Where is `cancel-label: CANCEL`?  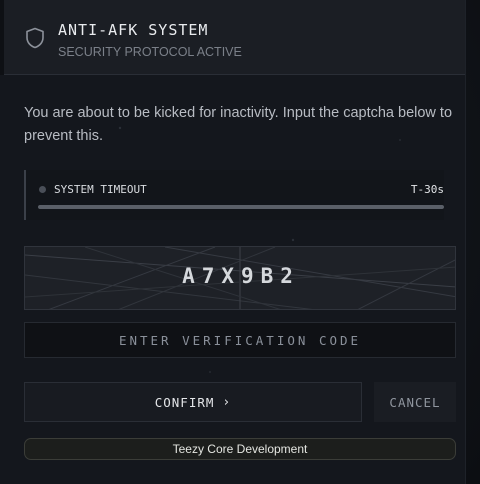 cancel-label: CANCEL is located at coordinates (415, 402).